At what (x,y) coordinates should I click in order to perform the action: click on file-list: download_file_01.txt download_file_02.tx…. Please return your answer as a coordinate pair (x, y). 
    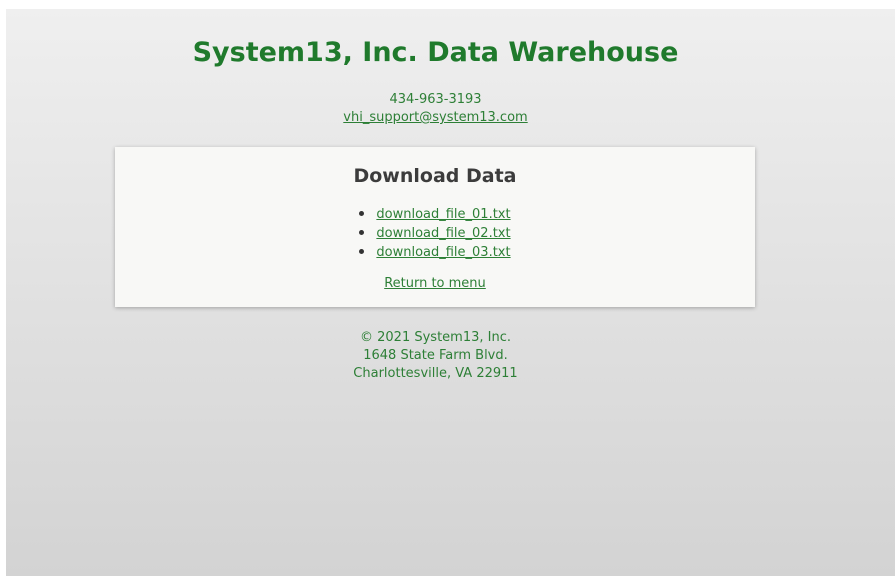
    Looking at the image, I should click on (435, 233).